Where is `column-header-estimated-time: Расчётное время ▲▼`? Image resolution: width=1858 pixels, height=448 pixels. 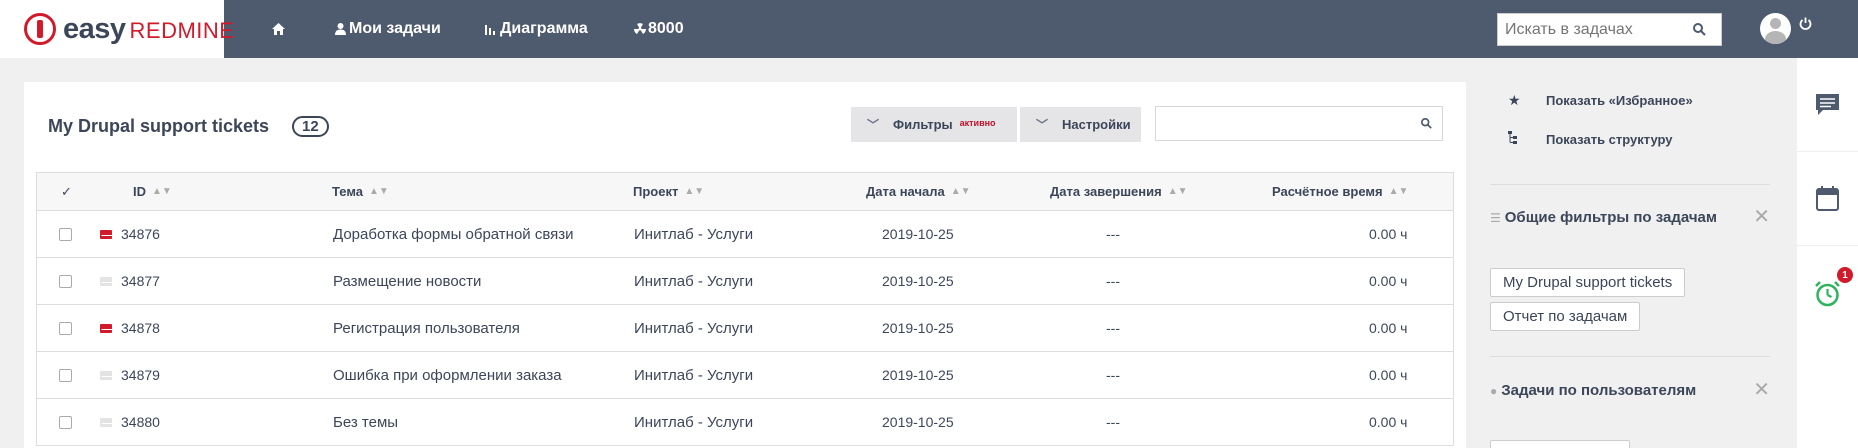
column-header-estimated-time: Расчётное время ▲▼ is located at coordinates (1340, 191).